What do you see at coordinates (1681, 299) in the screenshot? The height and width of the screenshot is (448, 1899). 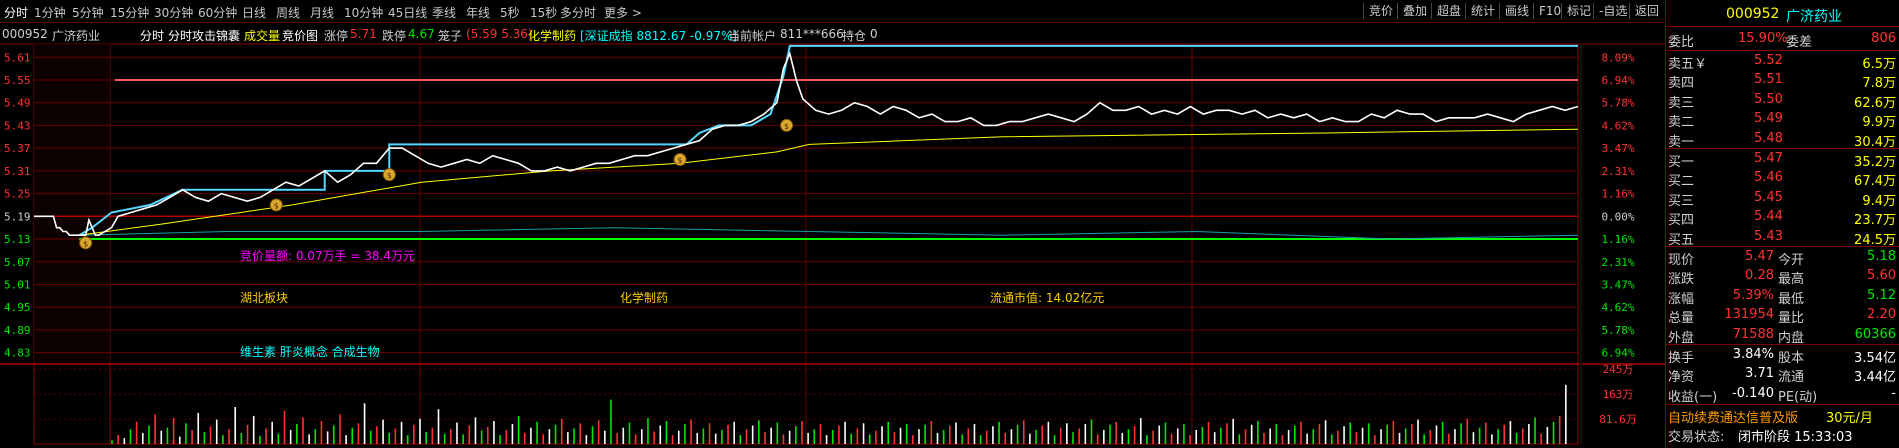 I see `stat-label: 涨幅` at bounding box center [1681, 299].